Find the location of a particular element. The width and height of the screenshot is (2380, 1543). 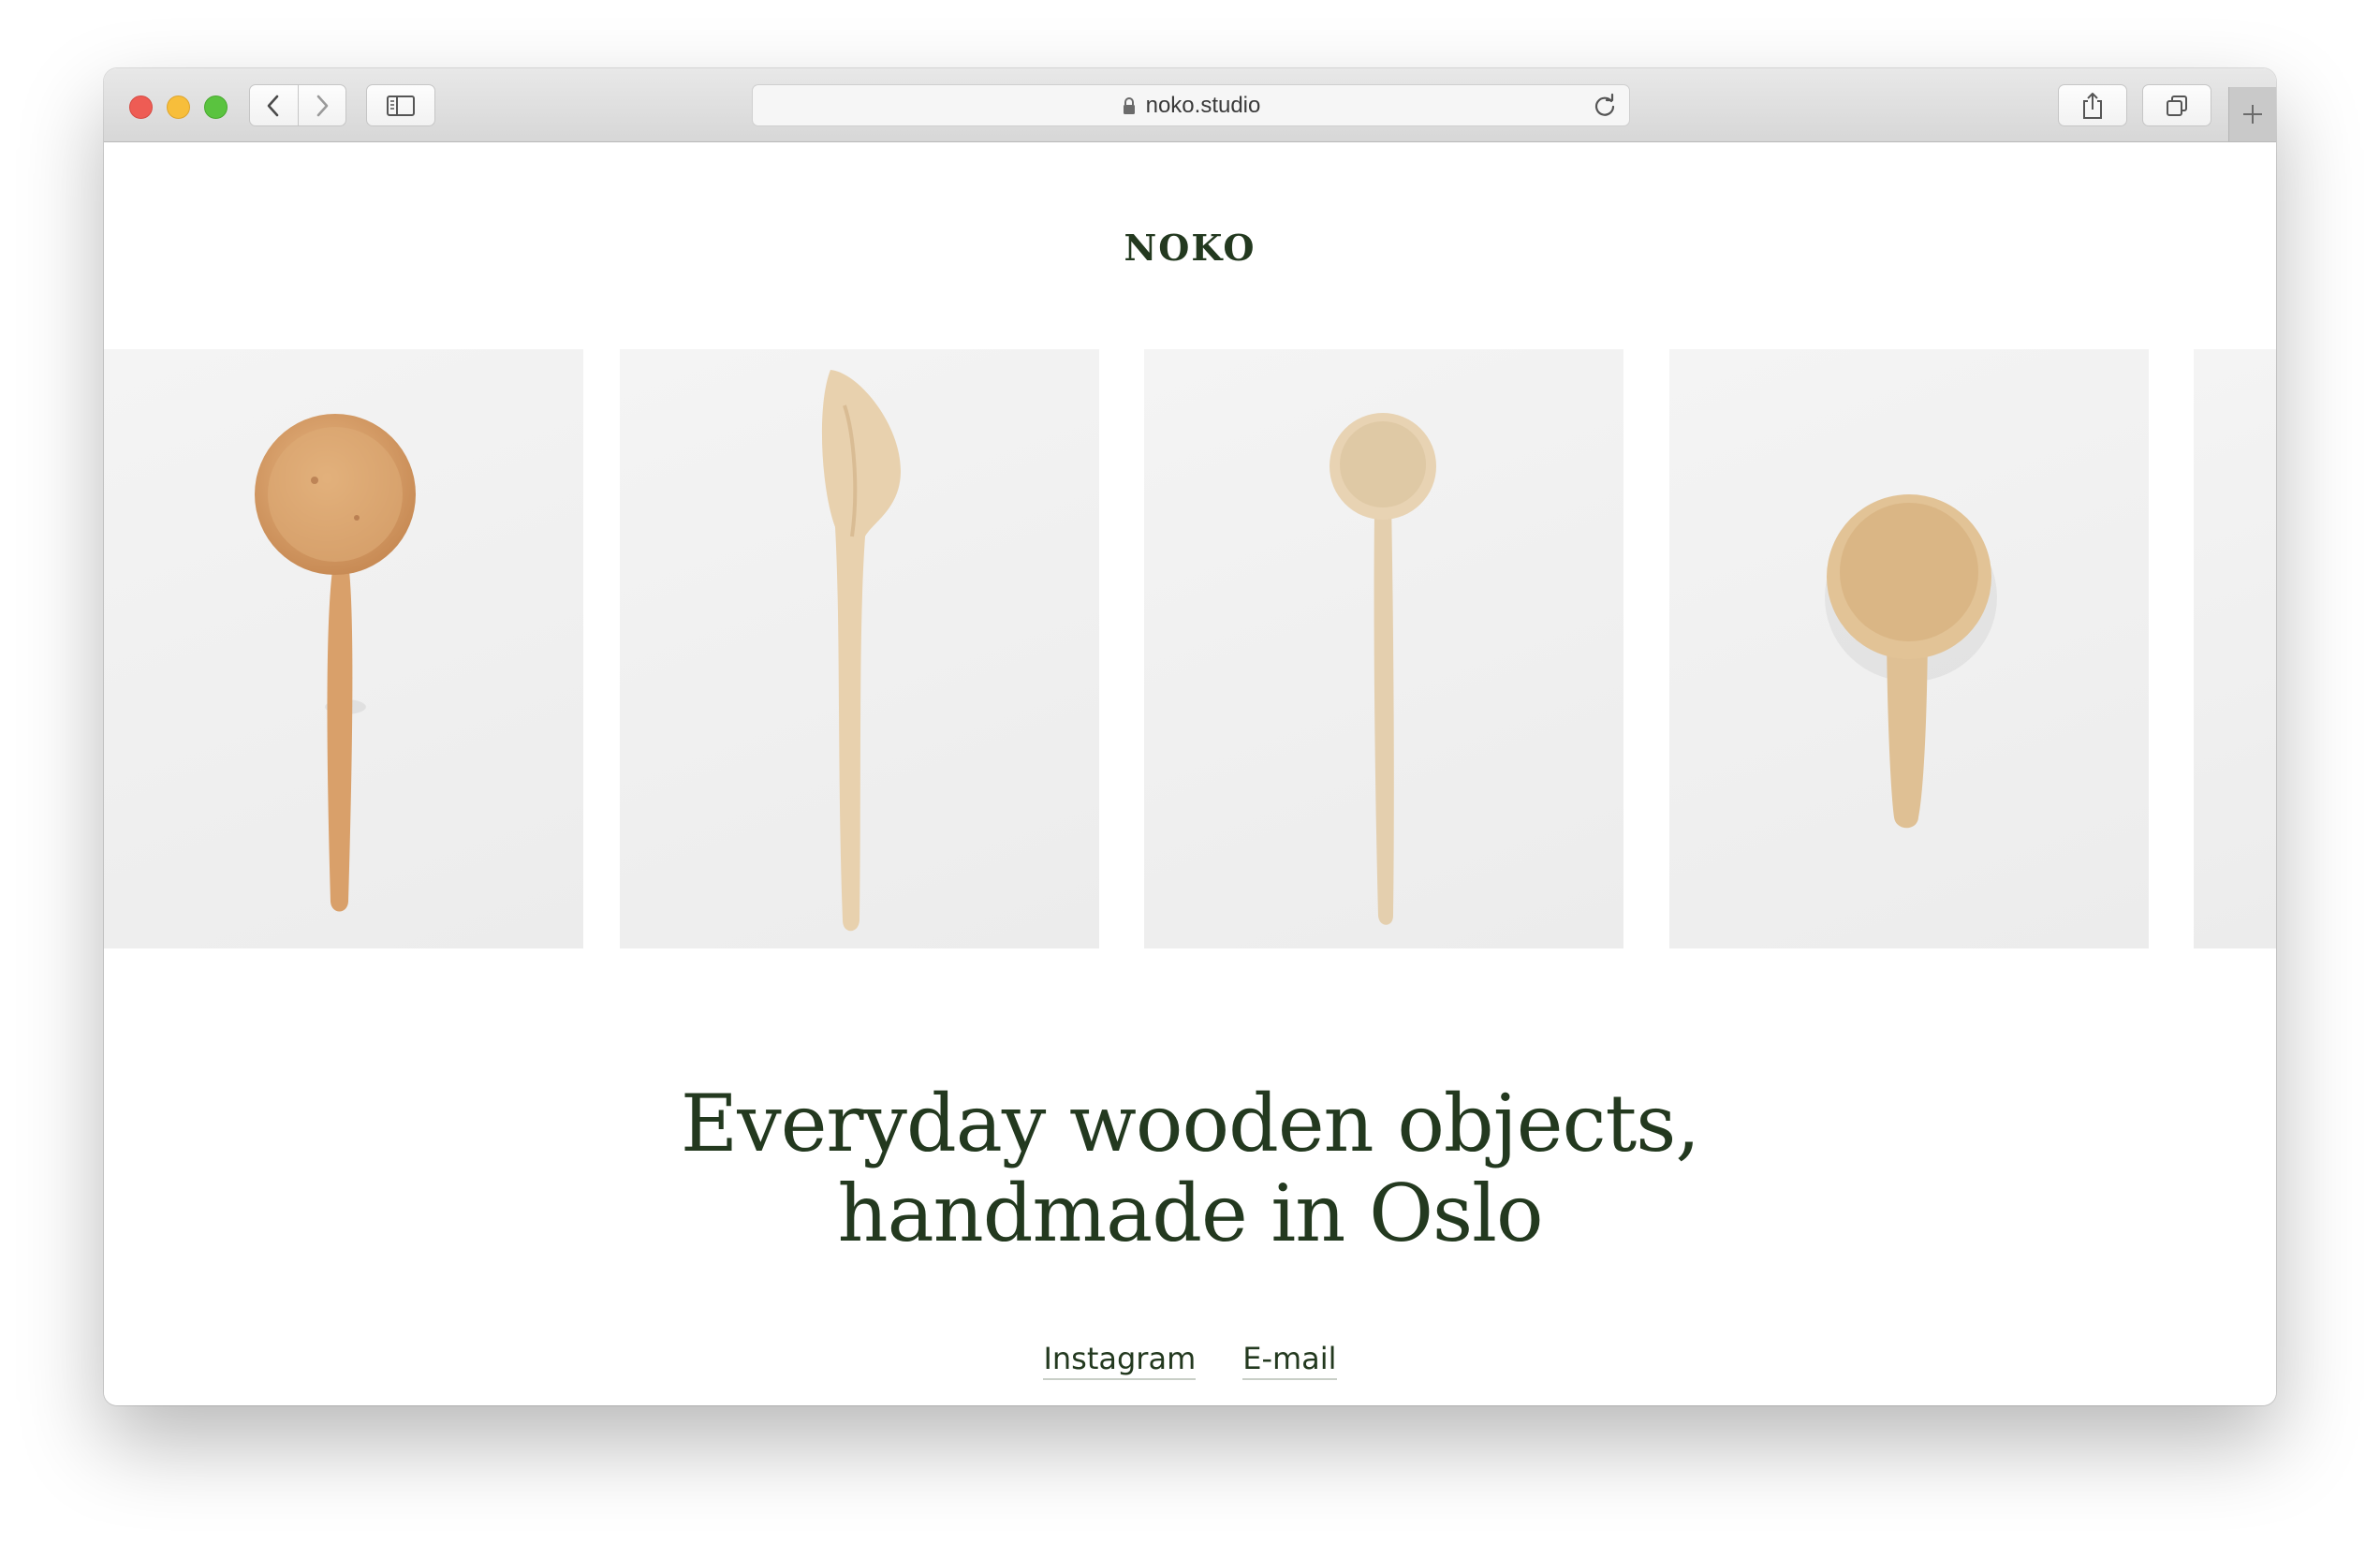

chevron-left-icon is located at coordinates (273, 105).